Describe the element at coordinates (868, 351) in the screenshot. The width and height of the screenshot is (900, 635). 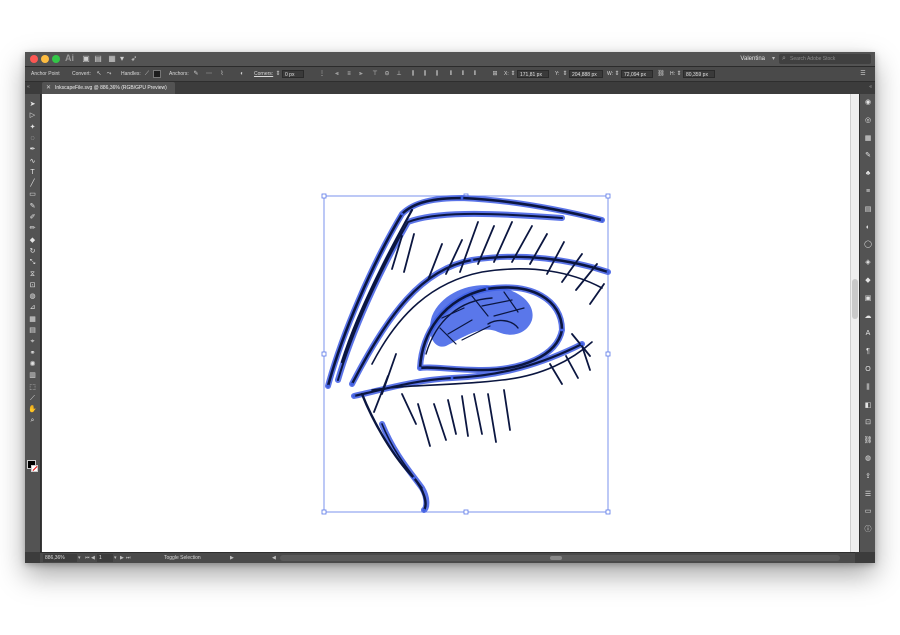
I see `paragraph-icon: ¶` at that location.